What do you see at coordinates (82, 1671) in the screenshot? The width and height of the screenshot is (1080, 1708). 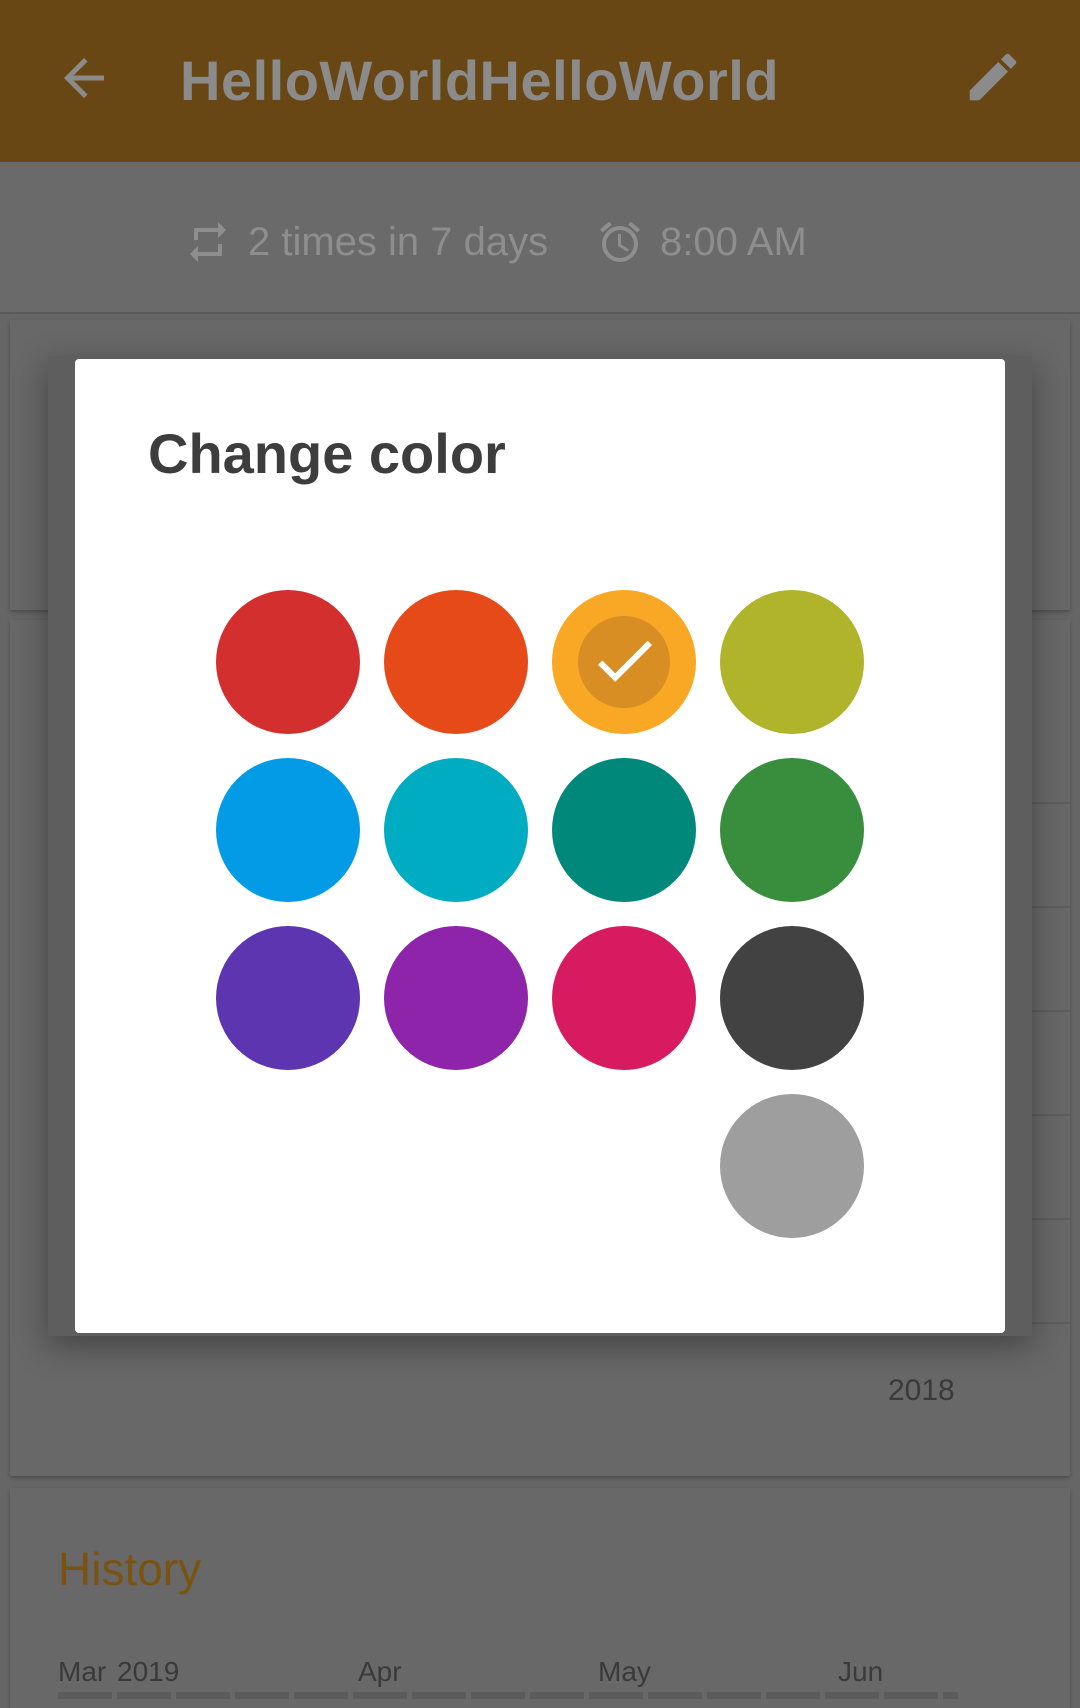 I see `history-month-label: Mar` at bounding box center [82, 1671].